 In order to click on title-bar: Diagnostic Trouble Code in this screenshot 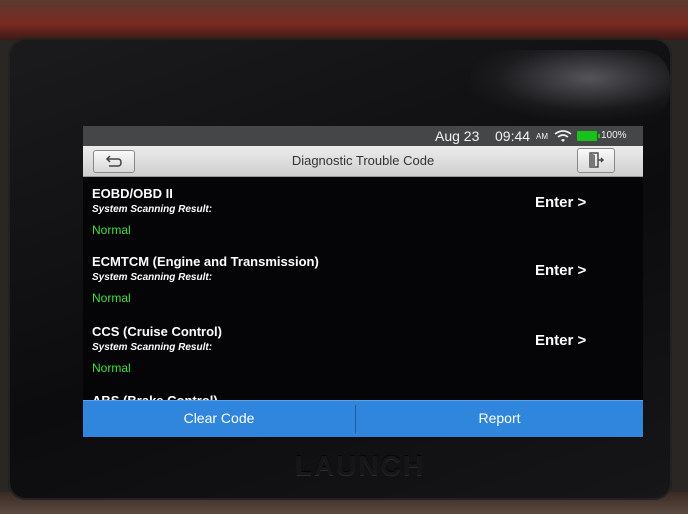, I will do `click(363, 161)`.